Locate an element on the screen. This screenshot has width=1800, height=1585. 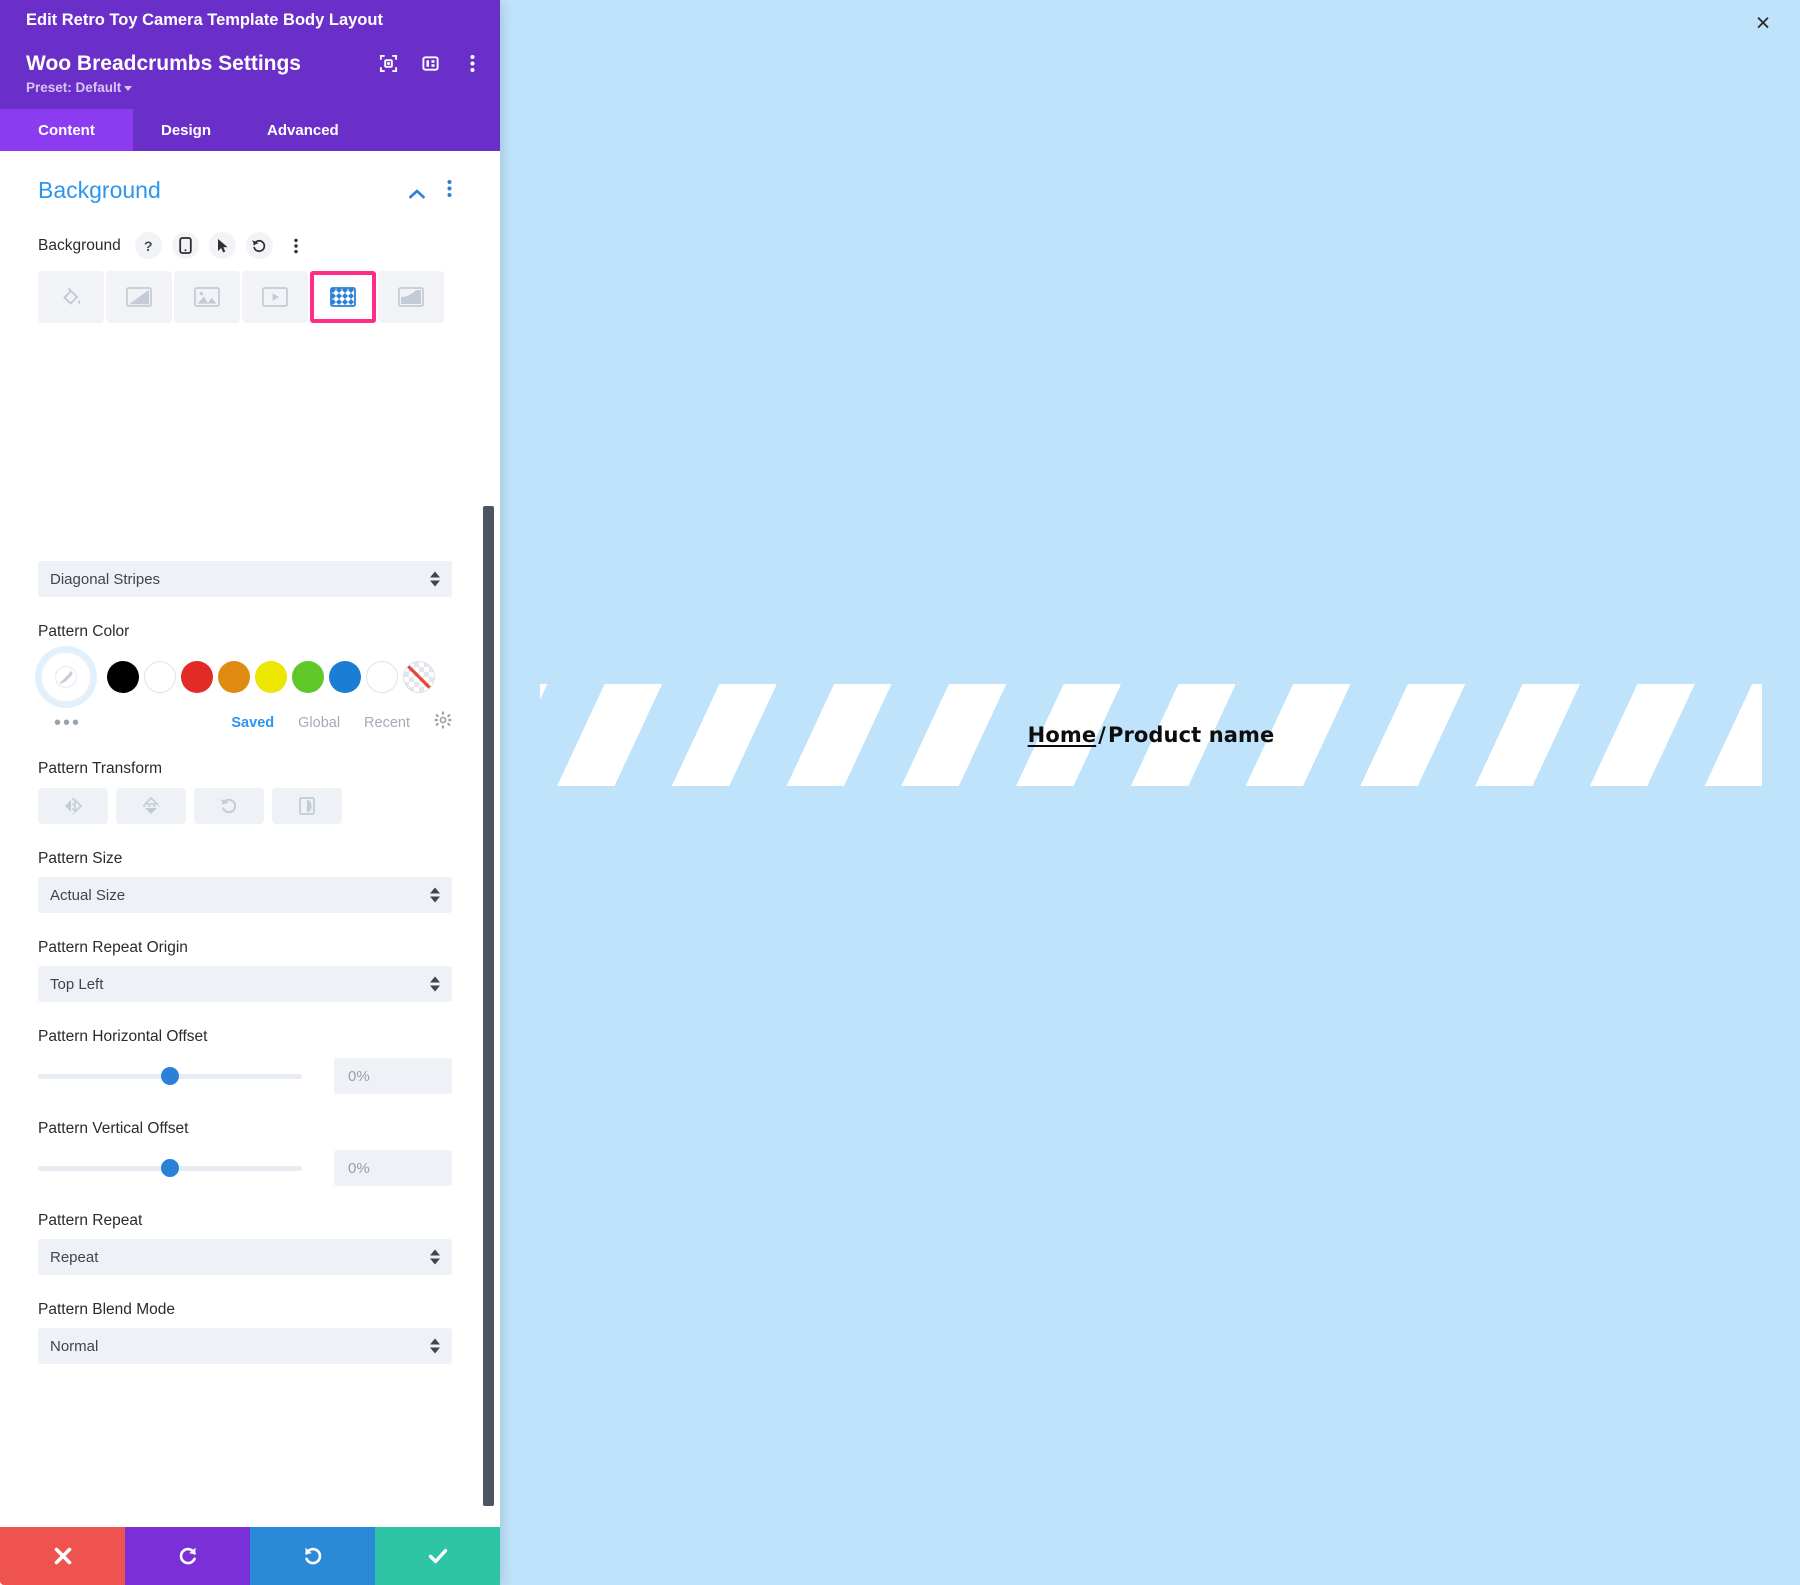
pattern-blend-mode-label: Pattern Blend Mode is located at coordinates (107, 1310).